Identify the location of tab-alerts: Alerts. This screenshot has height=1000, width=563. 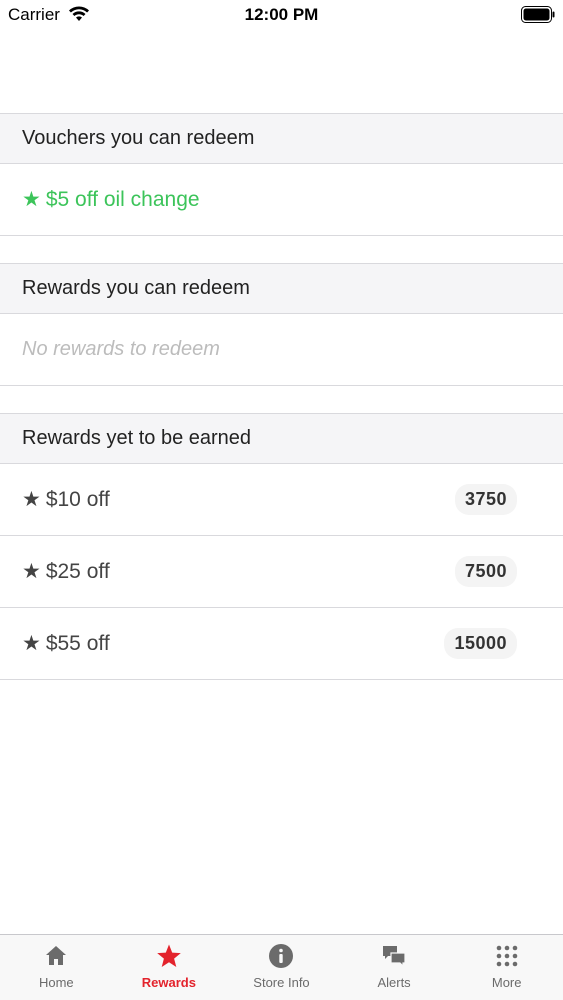
(394, 967).